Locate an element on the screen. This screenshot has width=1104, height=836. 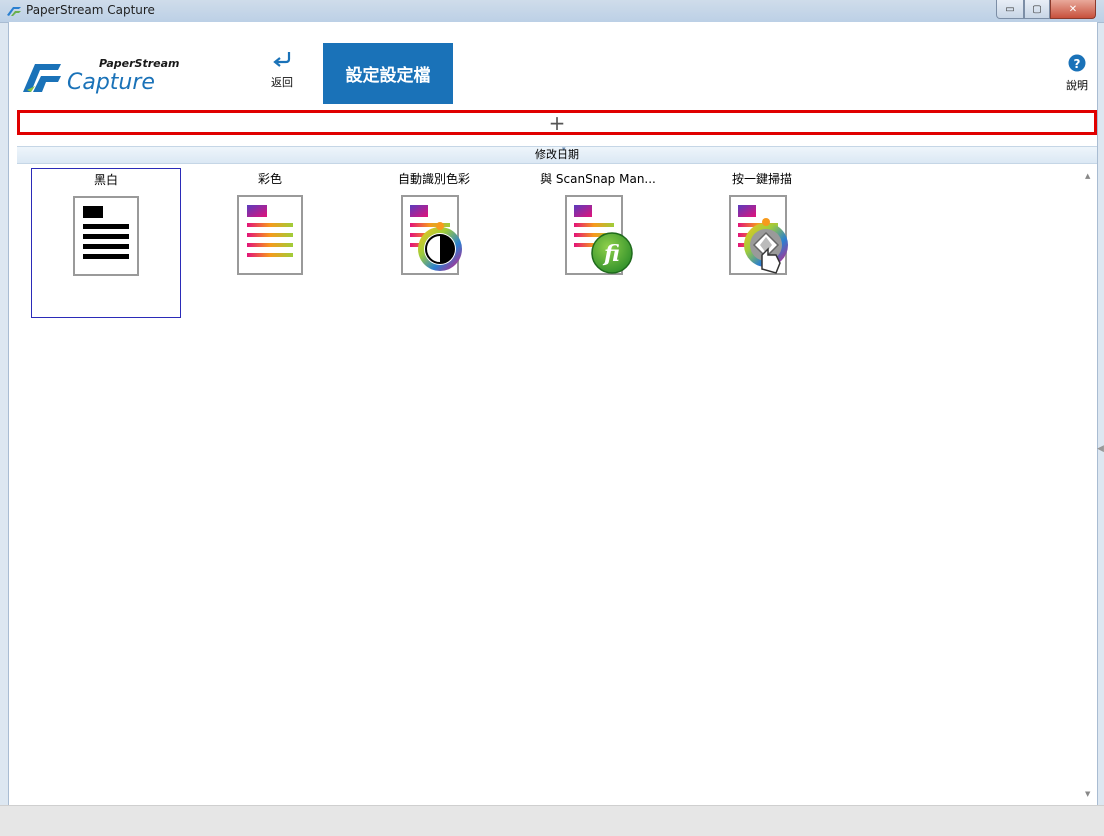
back-label: 返回 is located at coordinates (282, 82).